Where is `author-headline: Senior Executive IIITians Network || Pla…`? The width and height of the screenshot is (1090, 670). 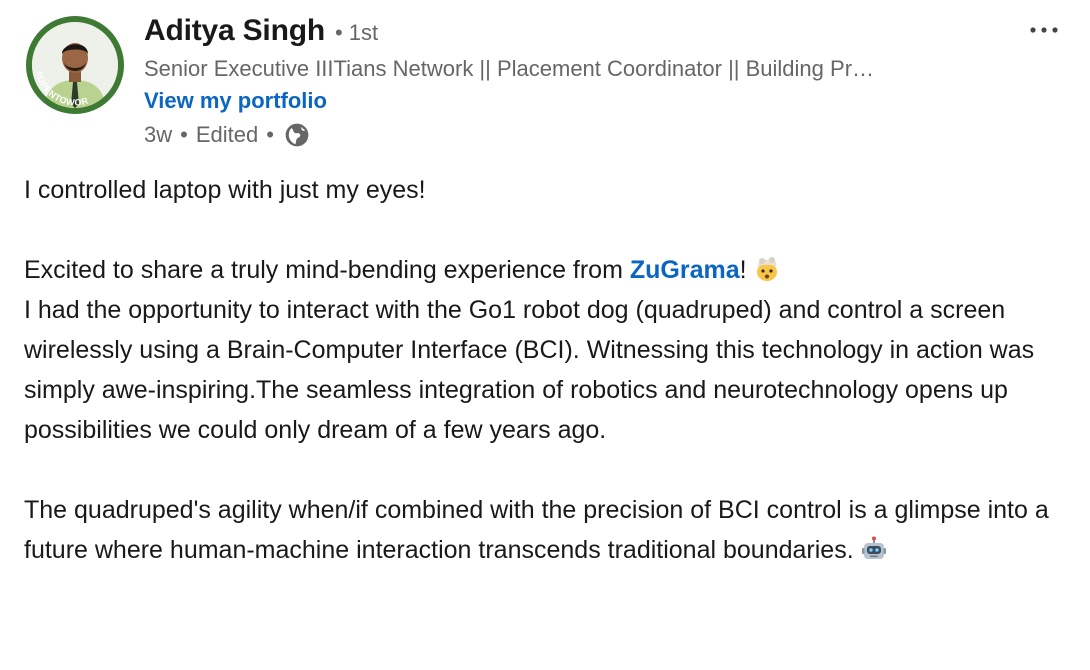
author-headline: Senior Executive IIITians Network || Pla… is located at coordinates (509, 68).